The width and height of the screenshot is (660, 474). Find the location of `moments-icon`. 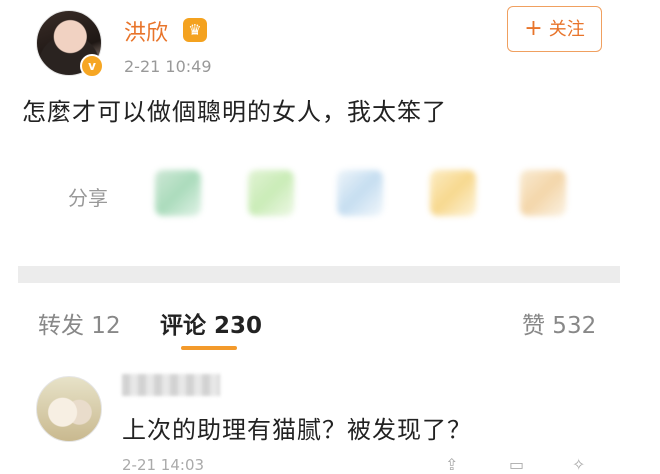

moments-icon is located at coordinates (271, 193).